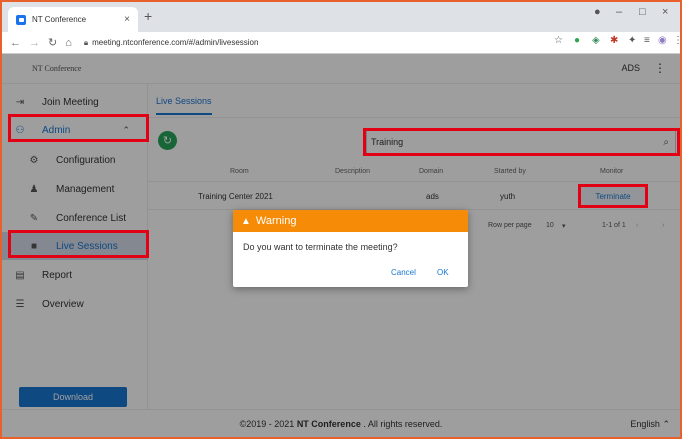 The height and width of the screenshot is (439, 682). I want to click on browser-tab-title: NT Conference, so click(59, 19).